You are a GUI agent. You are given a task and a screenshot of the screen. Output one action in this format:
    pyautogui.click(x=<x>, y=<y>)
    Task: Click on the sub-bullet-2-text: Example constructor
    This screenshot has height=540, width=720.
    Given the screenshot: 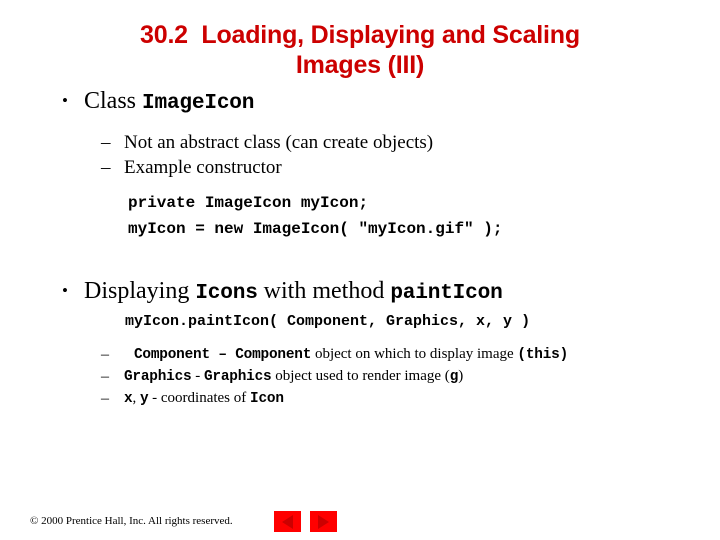 What is the action you would take?
    pyautogui.click(x=203, y=167)
    